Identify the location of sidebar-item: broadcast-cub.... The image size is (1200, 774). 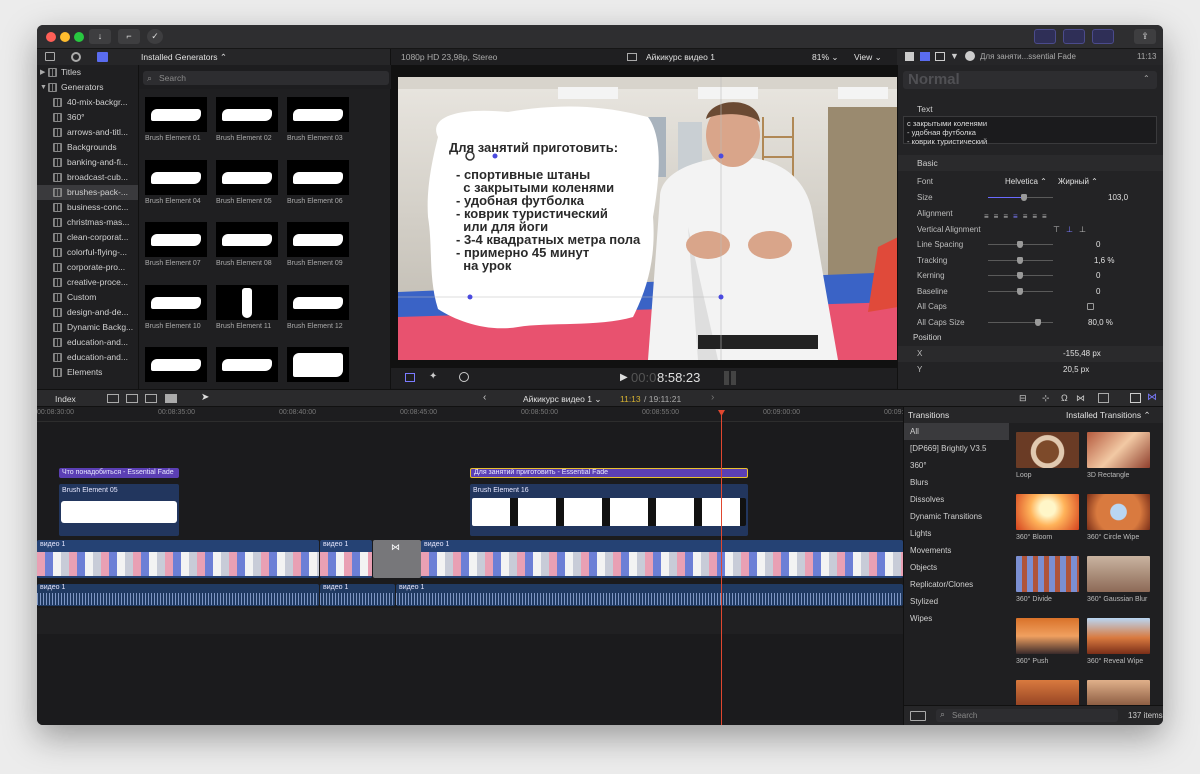
(87, 177).